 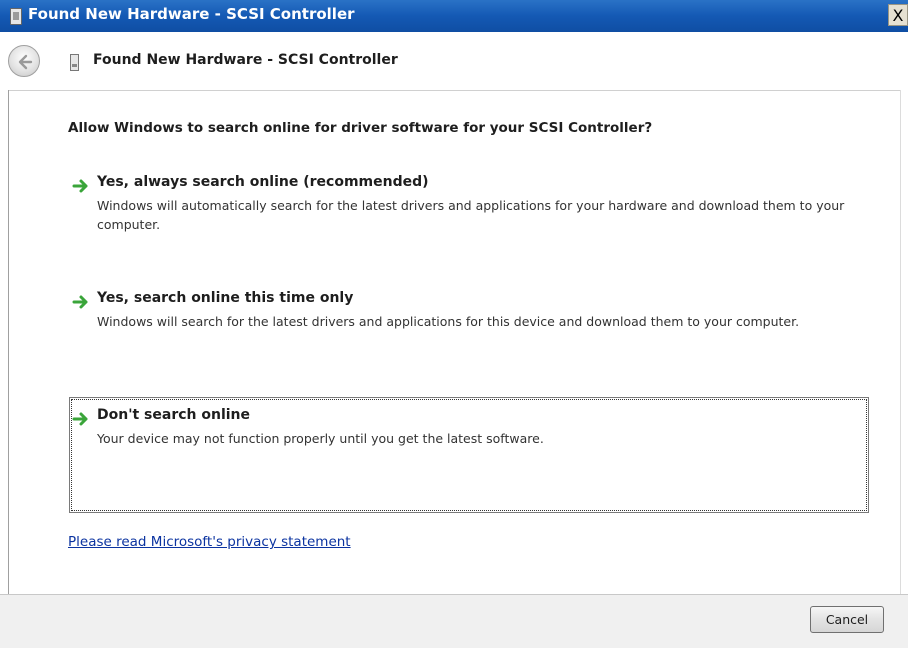 I want to click on back-arrow-icon, so click(x=25, y=62).